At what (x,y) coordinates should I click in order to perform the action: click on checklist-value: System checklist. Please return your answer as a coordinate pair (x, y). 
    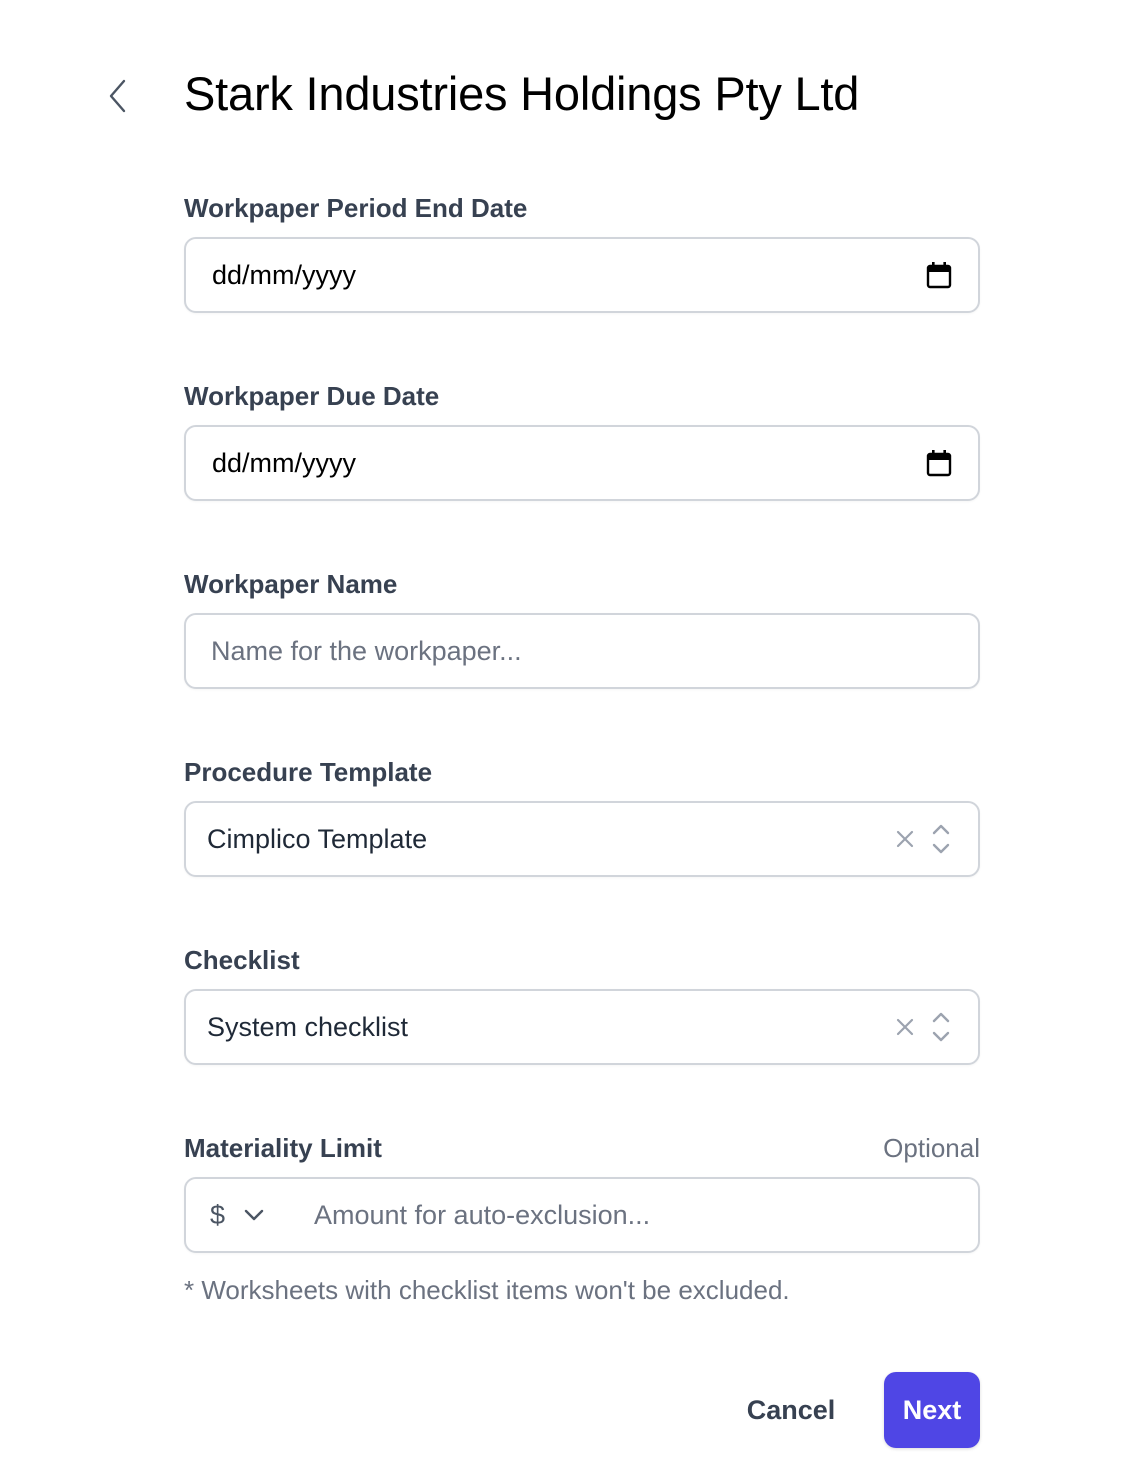
    Looking at the image, I should click on (308, 1026).